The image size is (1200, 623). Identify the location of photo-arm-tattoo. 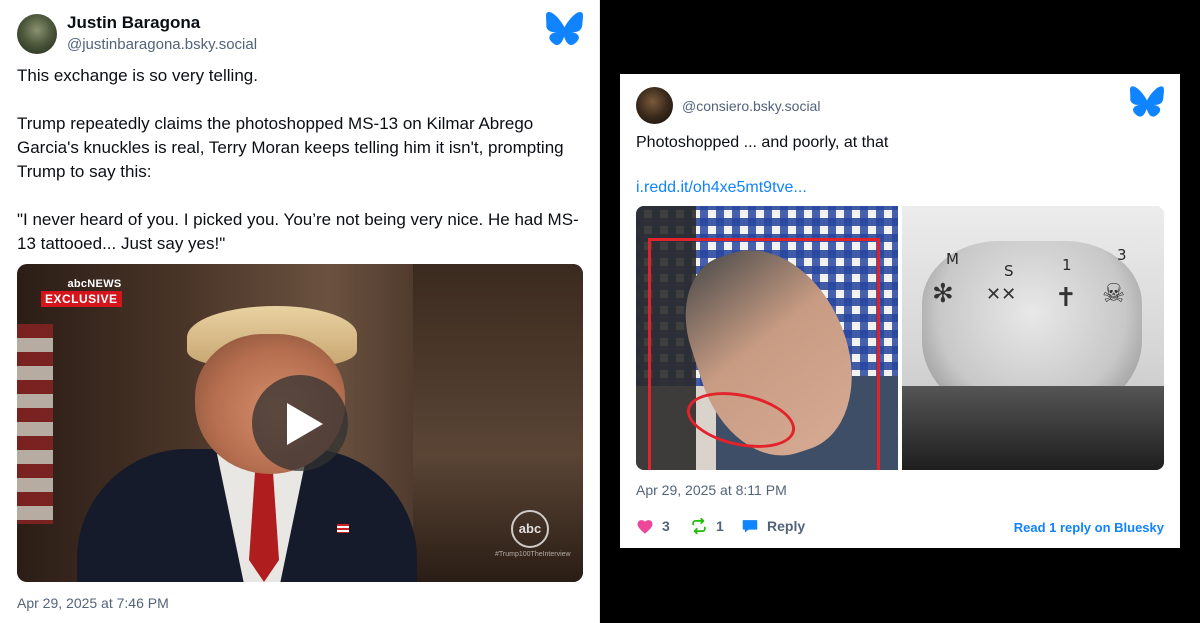
(767, 338).